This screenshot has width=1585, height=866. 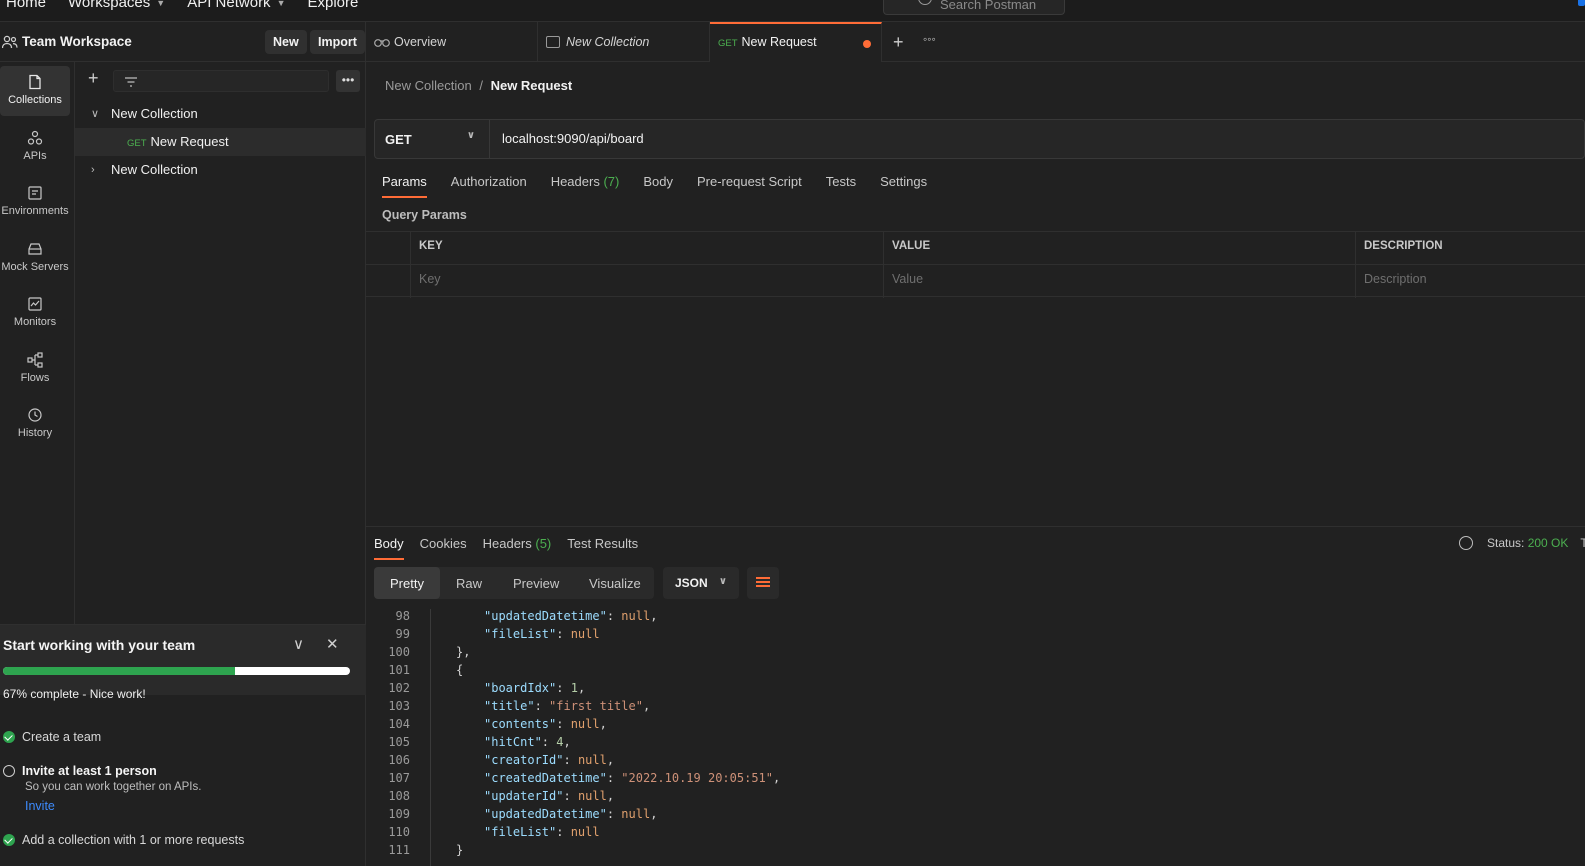 I want to click on key-input: Key, so click(x=430, y=279).